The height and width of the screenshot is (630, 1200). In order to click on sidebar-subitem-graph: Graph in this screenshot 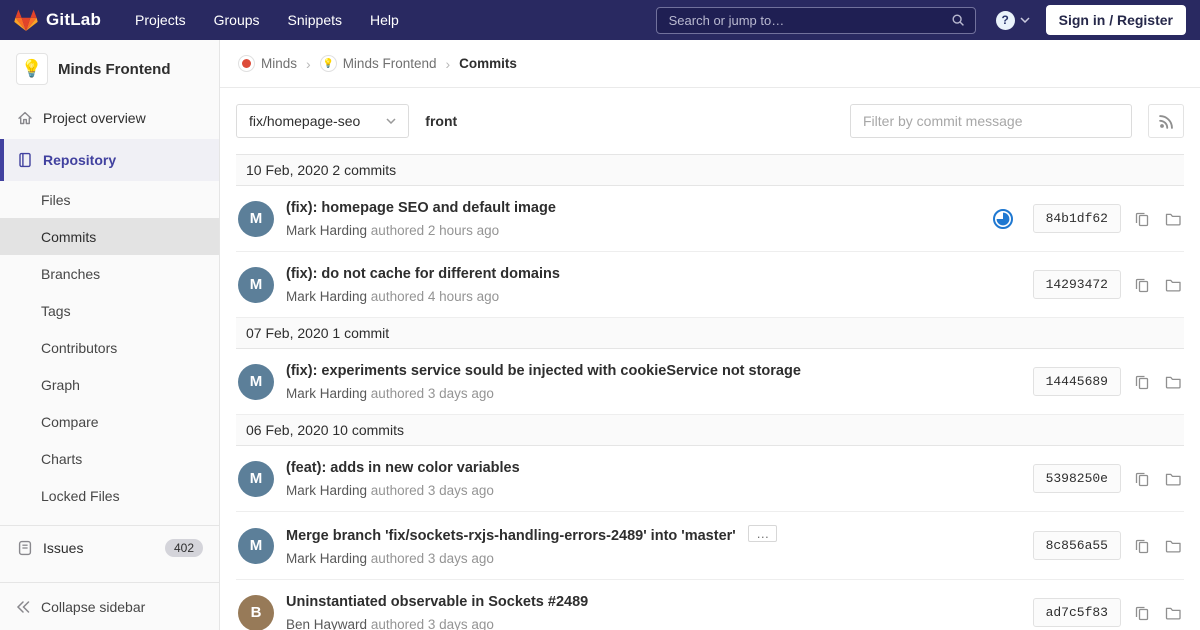, I will do `click(109, 384)`.